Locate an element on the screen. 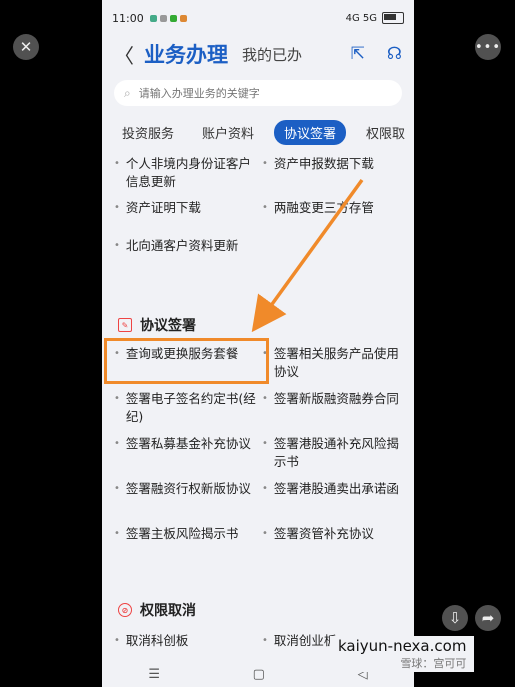 The width and height of the screenshot is (515, 687). tab-permission-cancel: 权限取 is located at coordinates (385, 132).